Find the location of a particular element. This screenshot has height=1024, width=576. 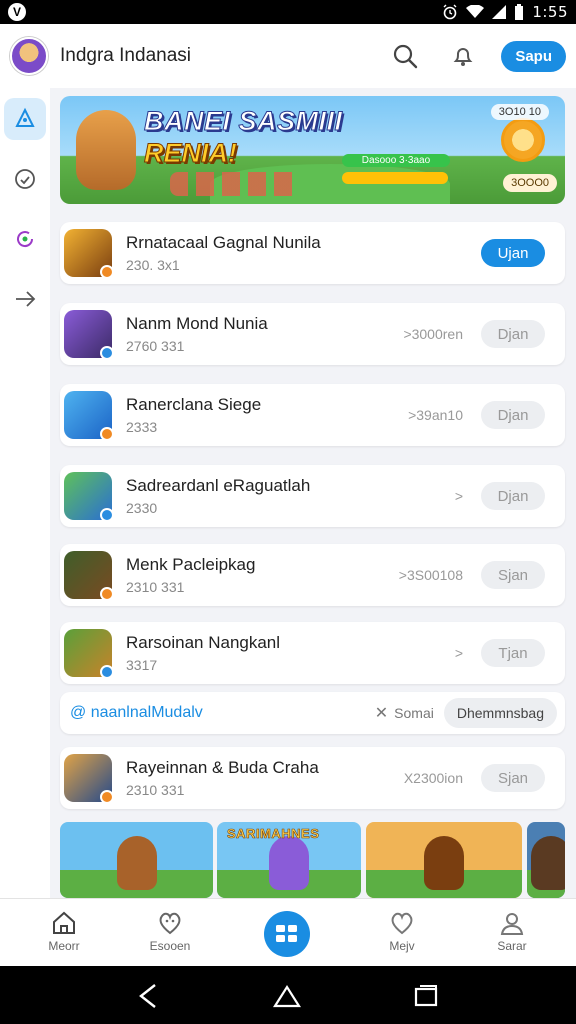

app-text: Rarsoinan Nangkanl 3317 is located at coordinates (290, 653).